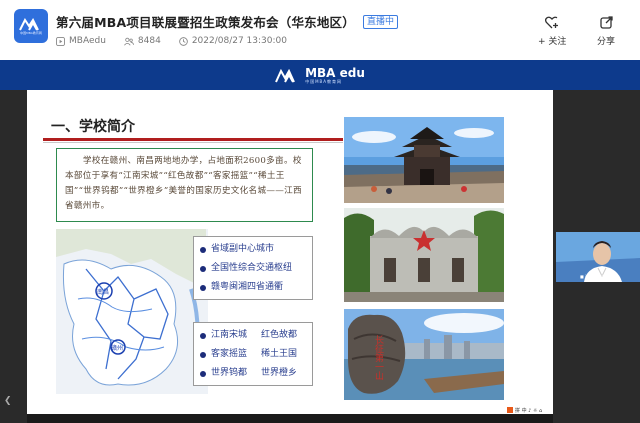  What do you see at coordinates (149, 41) in the screenshot?
I see `views-count: 8484` at bounding box center [149, 41].